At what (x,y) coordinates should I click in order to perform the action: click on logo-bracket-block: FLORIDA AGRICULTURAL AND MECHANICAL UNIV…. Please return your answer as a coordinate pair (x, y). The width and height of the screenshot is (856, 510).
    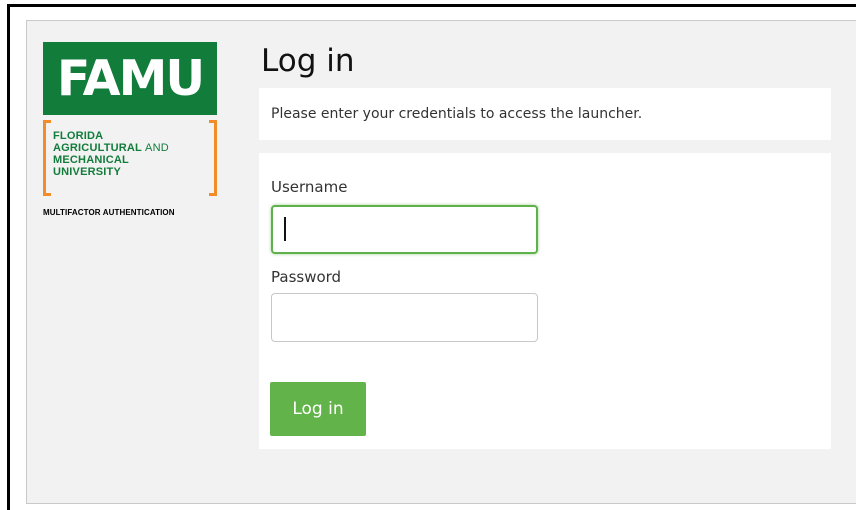
    Looking at the image, I should click on (130, 158).